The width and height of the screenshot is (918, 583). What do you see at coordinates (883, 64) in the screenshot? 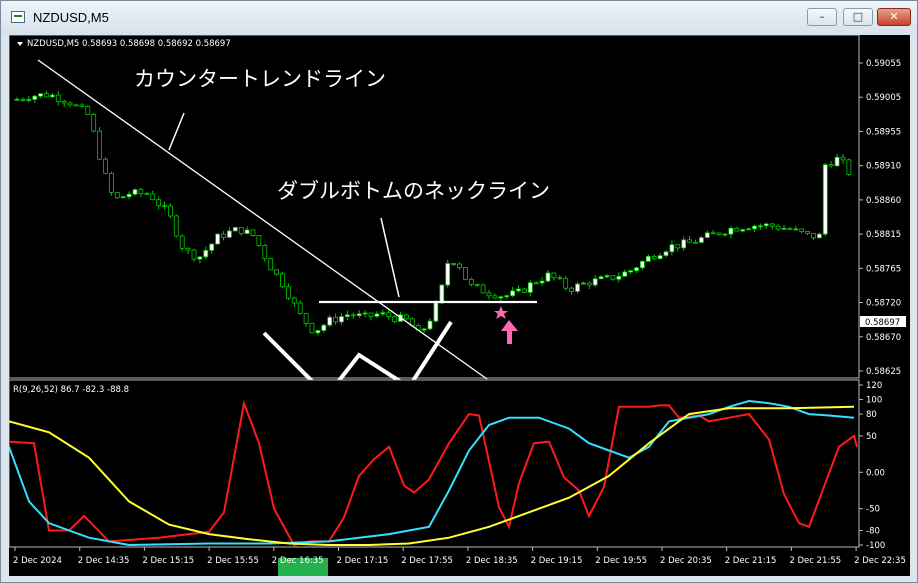
I see `price-tick-label: 0.59055` at bounding box center [883, 64].